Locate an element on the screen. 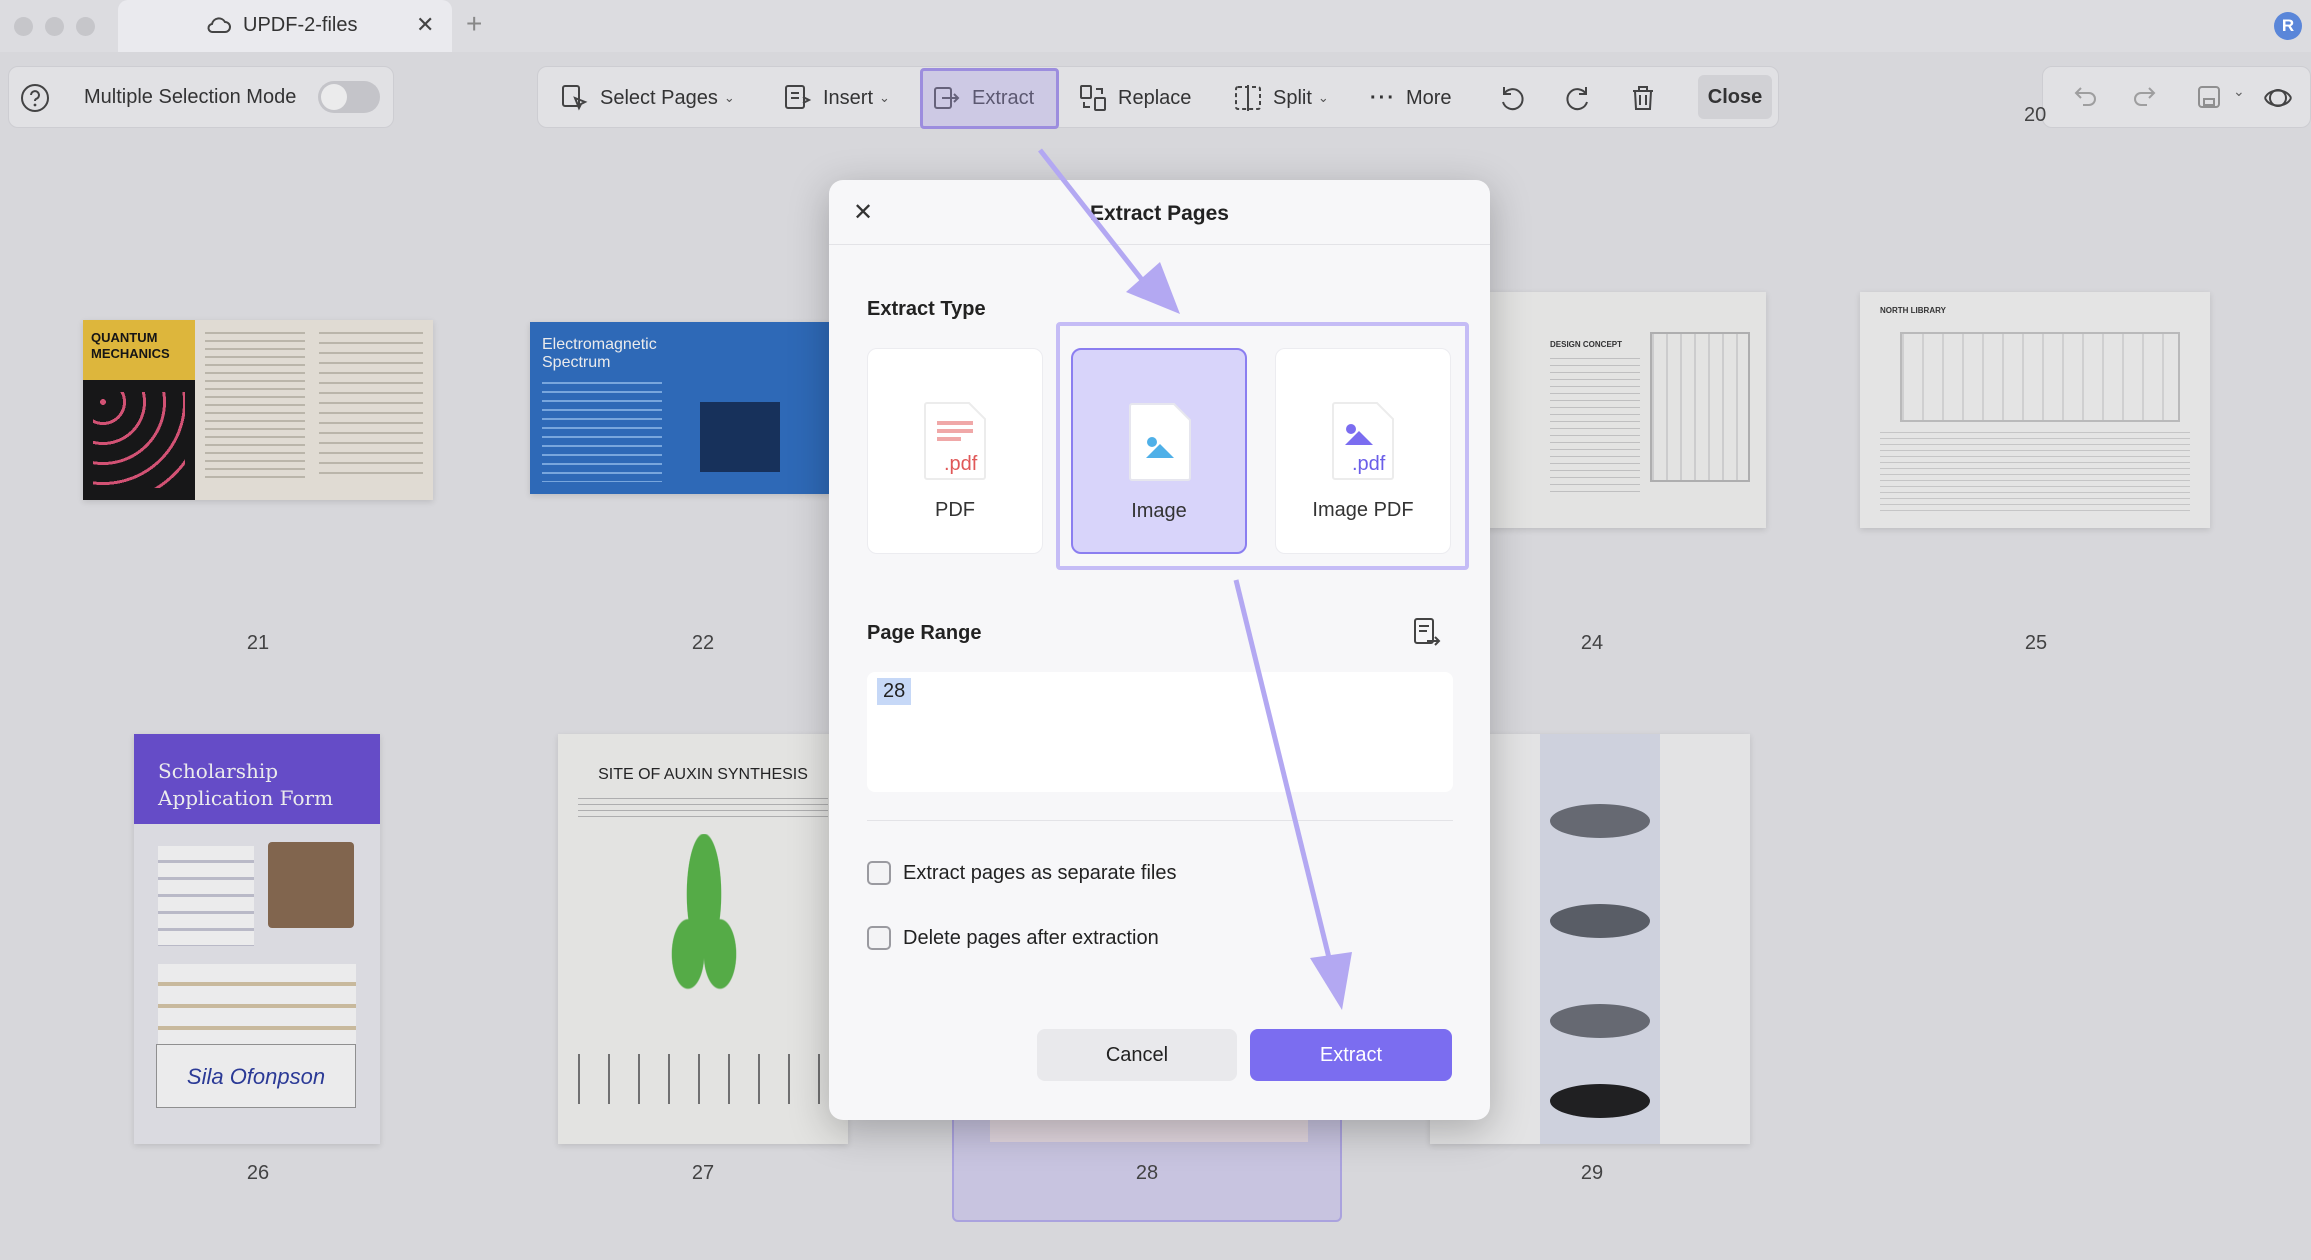 This screenshot has height=1260, width=2311. page-range-icon is located at coordinates (1426, 633).